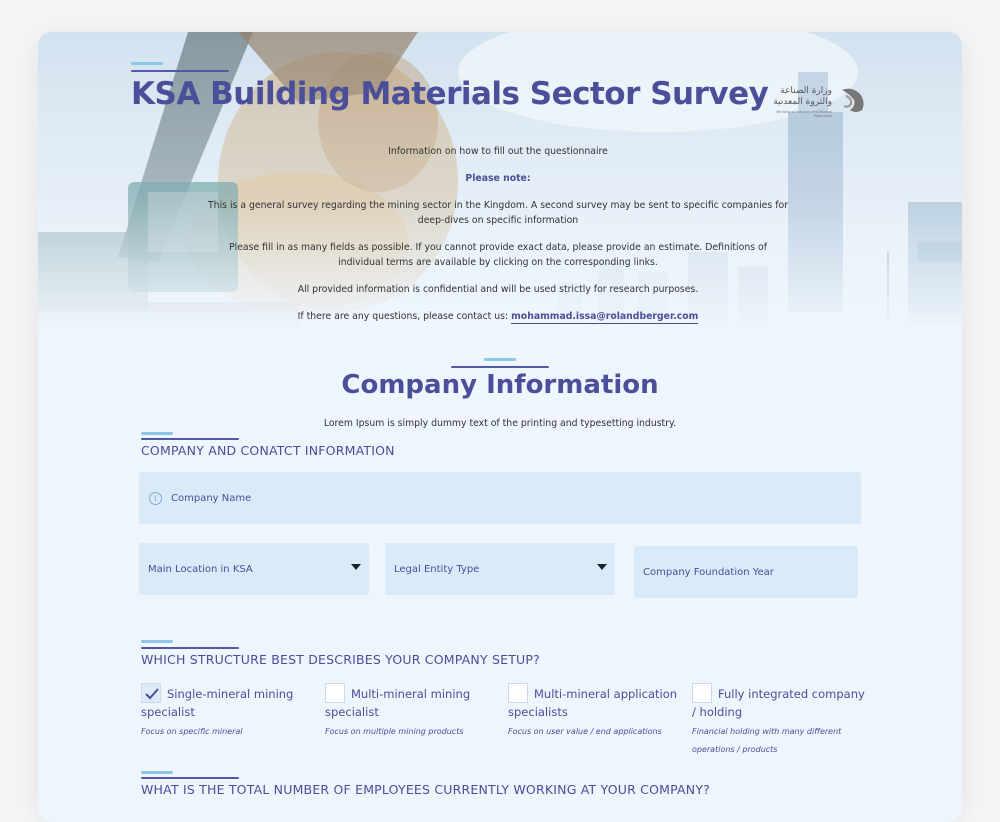  Describe the element at coordinates (498, 178) in the screenshot. I see `note-label: Please note:` at that location.